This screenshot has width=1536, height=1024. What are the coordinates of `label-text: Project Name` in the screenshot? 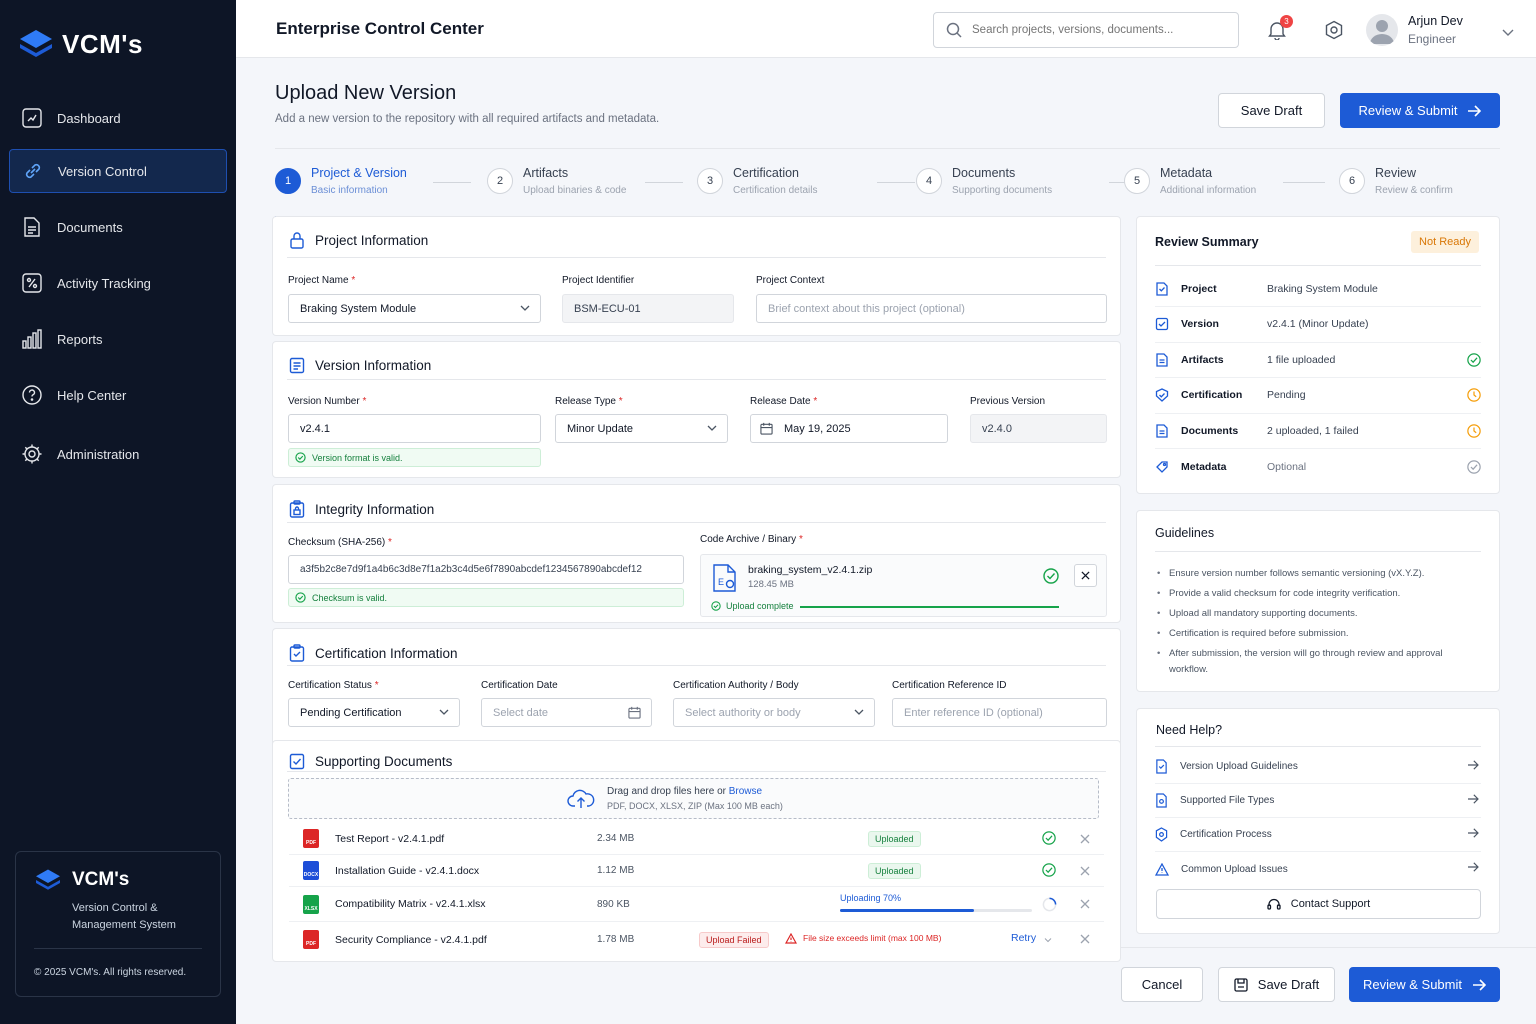 It's located at (318, 280).